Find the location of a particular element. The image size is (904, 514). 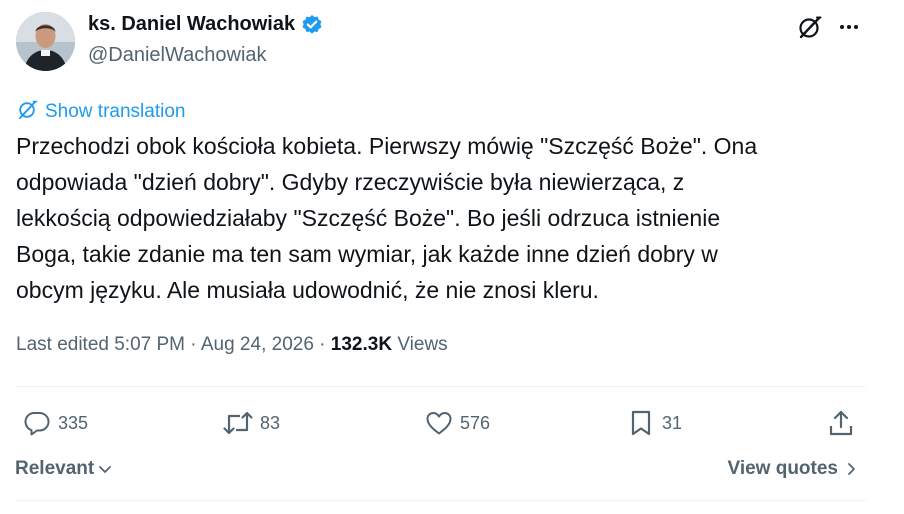

author-name-row: ks. Daniel Wachowiak is located at coordinates (205, 24).